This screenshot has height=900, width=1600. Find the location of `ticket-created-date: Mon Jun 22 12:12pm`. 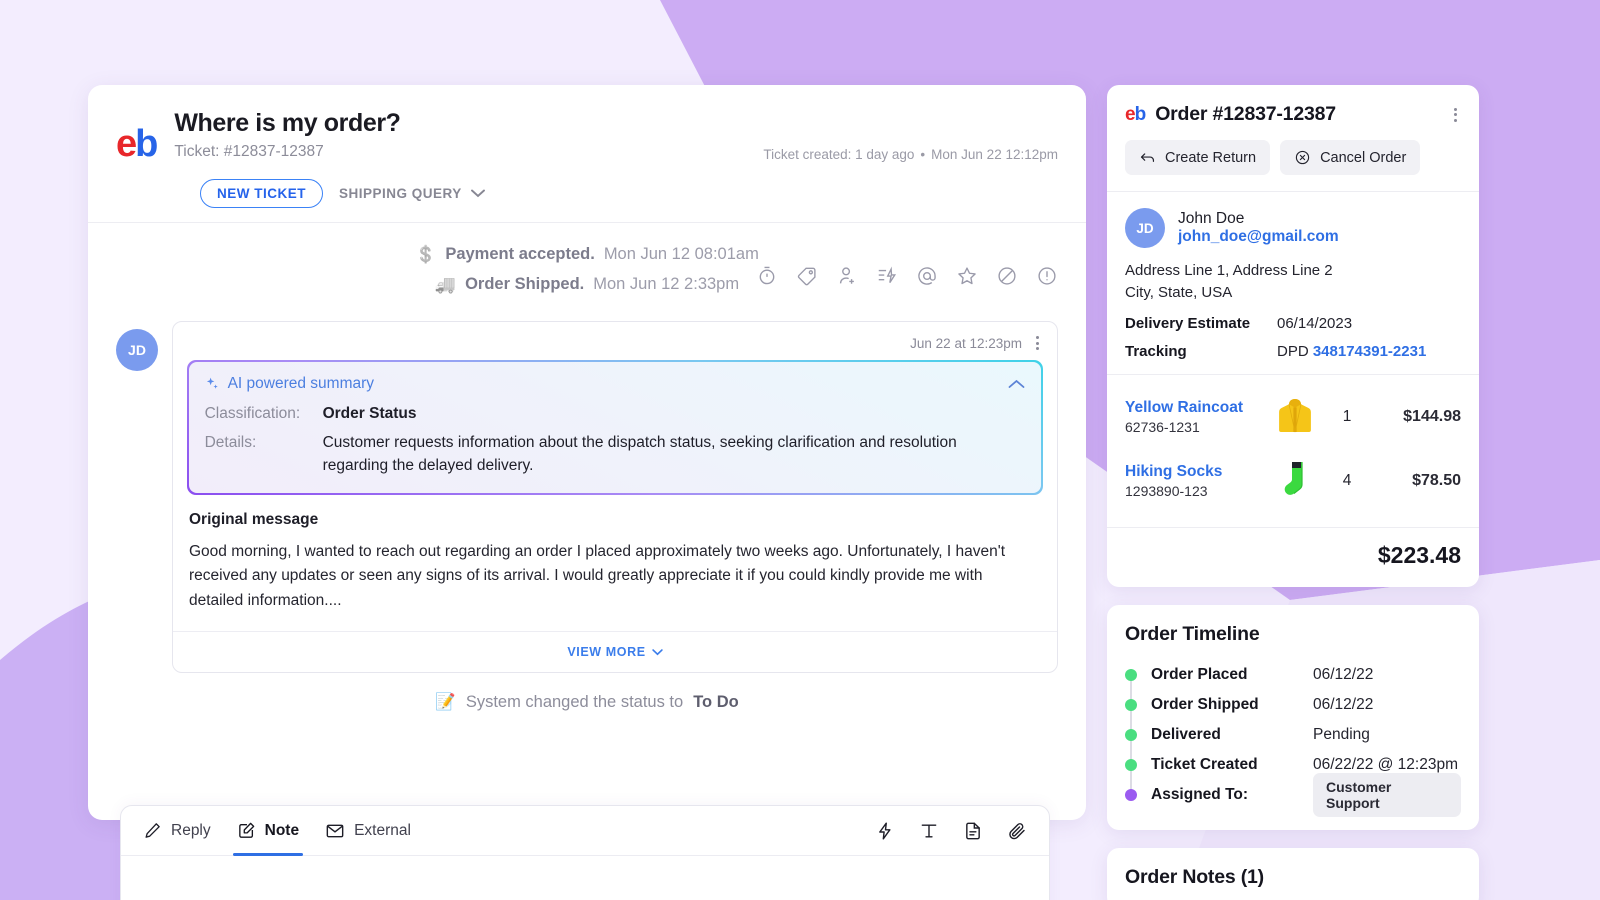

ticket-created-date: Mon Jun 22 12:12pm is located at coordinates (994, 154).